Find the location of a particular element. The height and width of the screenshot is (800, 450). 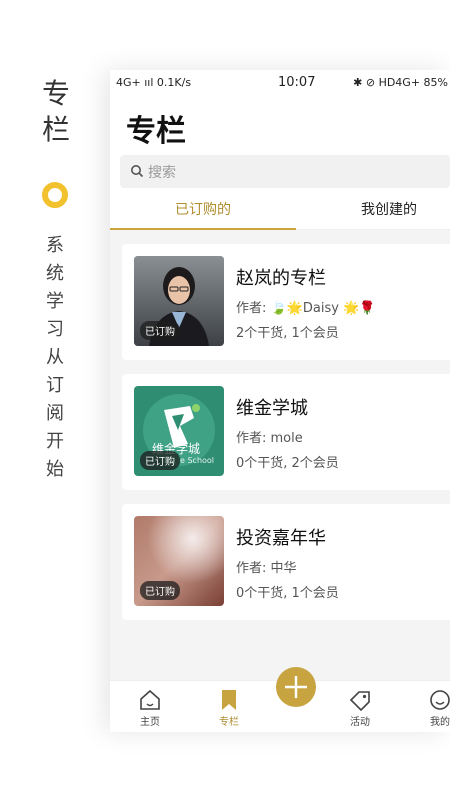

promo-subtitle-char: 学 is located at coordinates (55, 301).